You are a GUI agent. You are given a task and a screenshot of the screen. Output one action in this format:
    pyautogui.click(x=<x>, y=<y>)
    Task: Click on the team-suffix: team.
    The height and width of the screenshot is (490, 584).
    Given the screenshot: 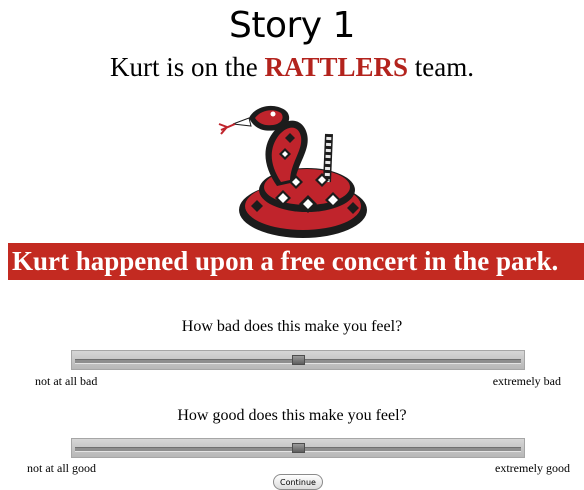 What is the action you would take?
    pyautogui.click(x=441, y=67)
    